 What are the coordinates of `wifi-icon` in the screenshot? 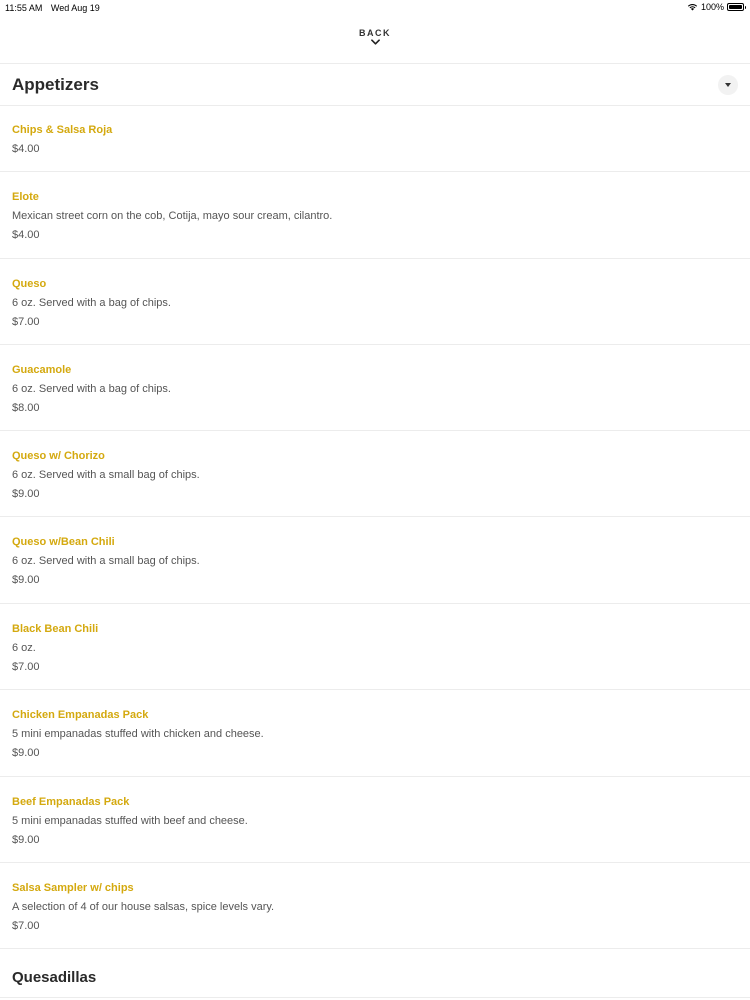 It's located at (692, 7).